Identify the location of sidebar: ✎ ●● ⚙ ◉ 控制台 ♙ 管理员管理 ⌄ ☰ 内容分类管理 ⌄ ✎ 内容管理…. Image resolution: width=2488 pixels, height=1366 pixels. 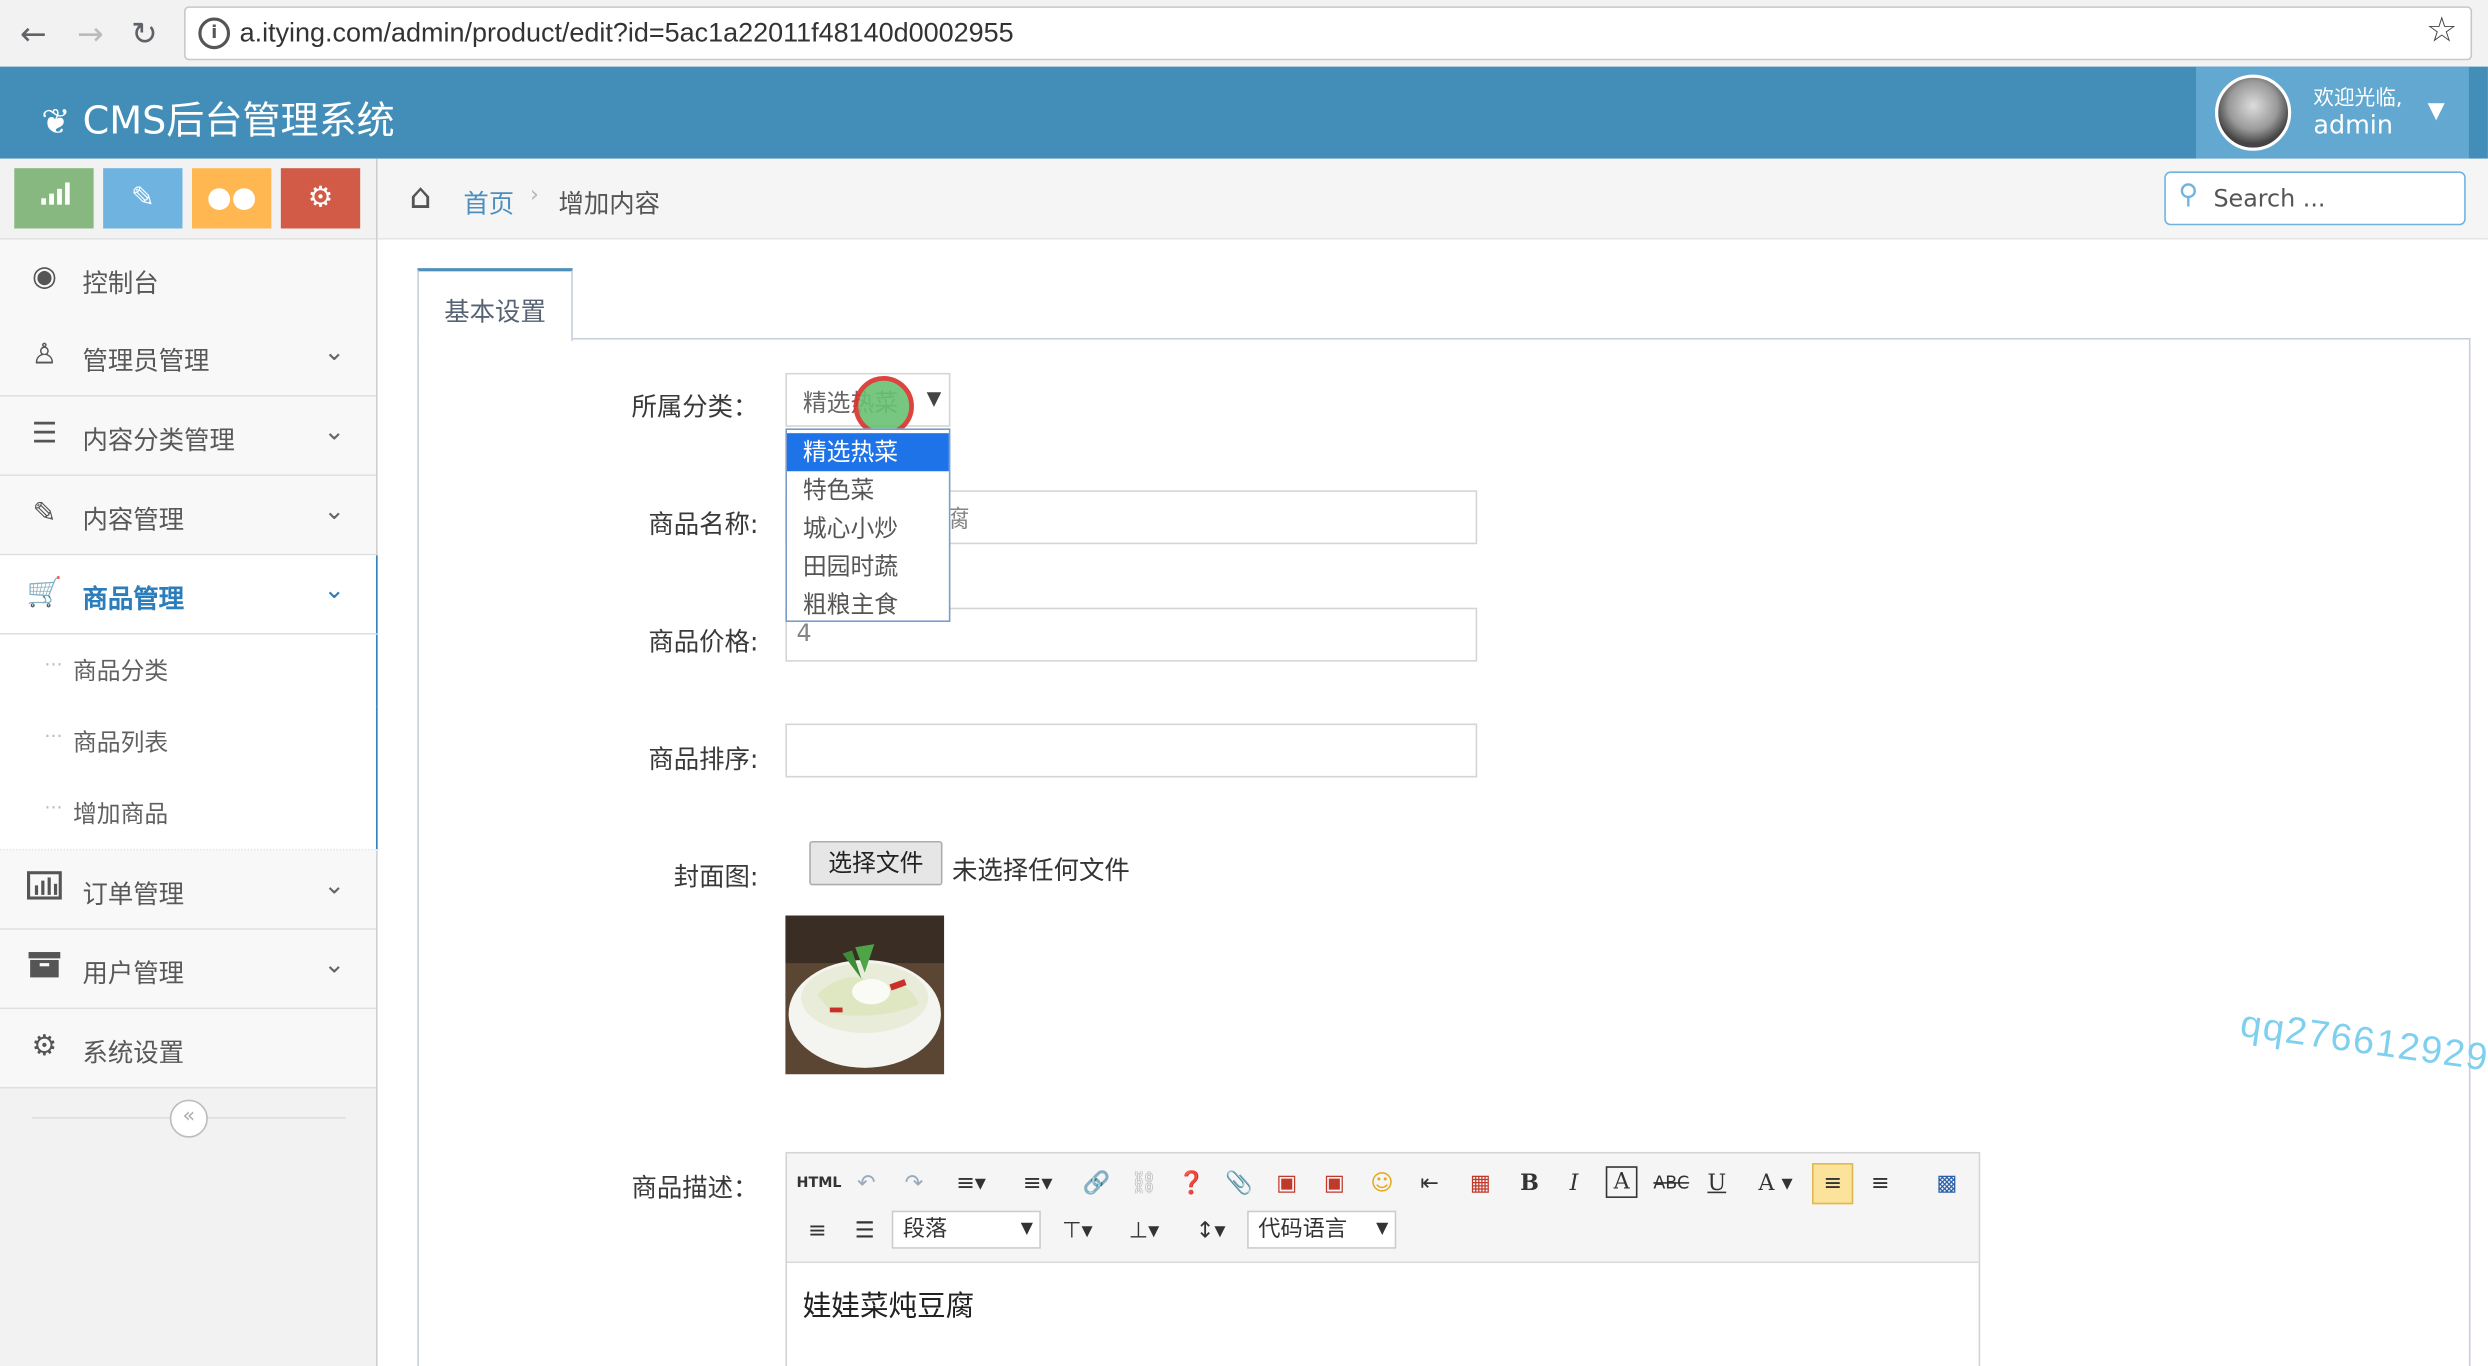
(190, 762).